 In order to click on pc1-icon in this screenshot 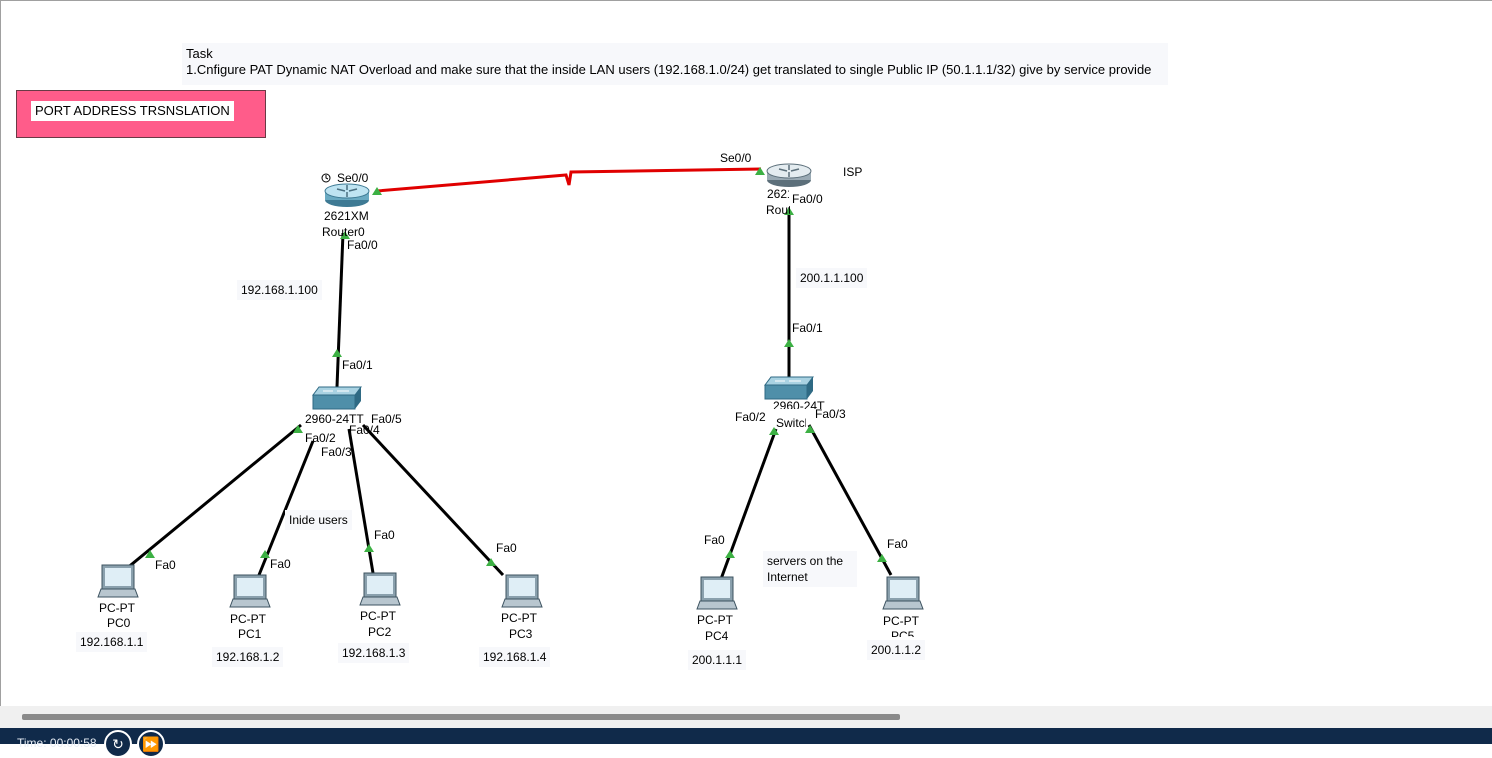, I will do `click(250, 591)`.